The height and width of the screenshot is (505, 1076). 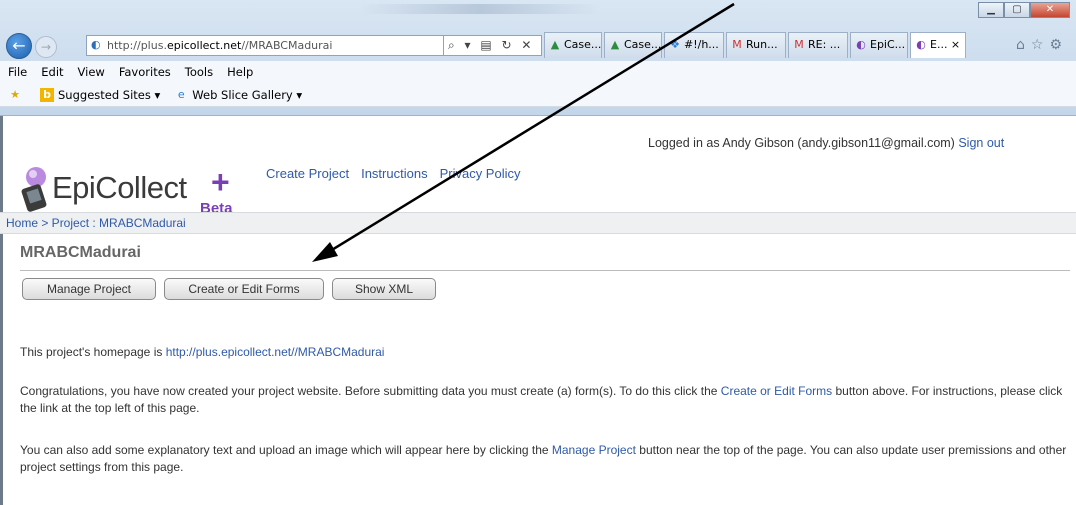 What do you see at coordinates (240, 72) in the screenshot?
I see `menu-help: Help` at bounding box center [240, 72].